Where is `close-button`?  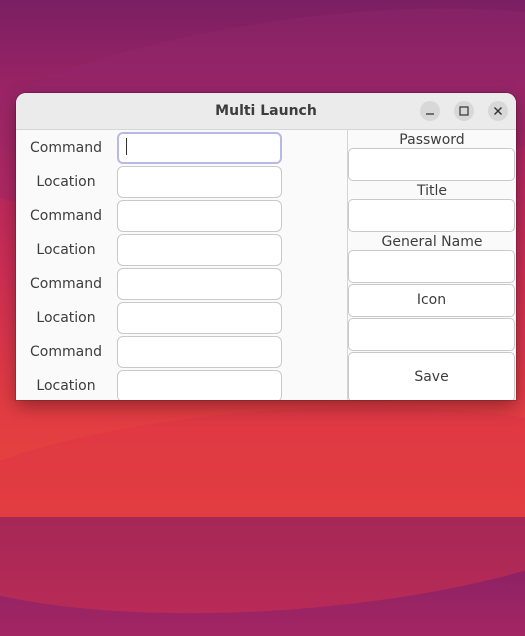
close-button is located at coordinates (498, 111).